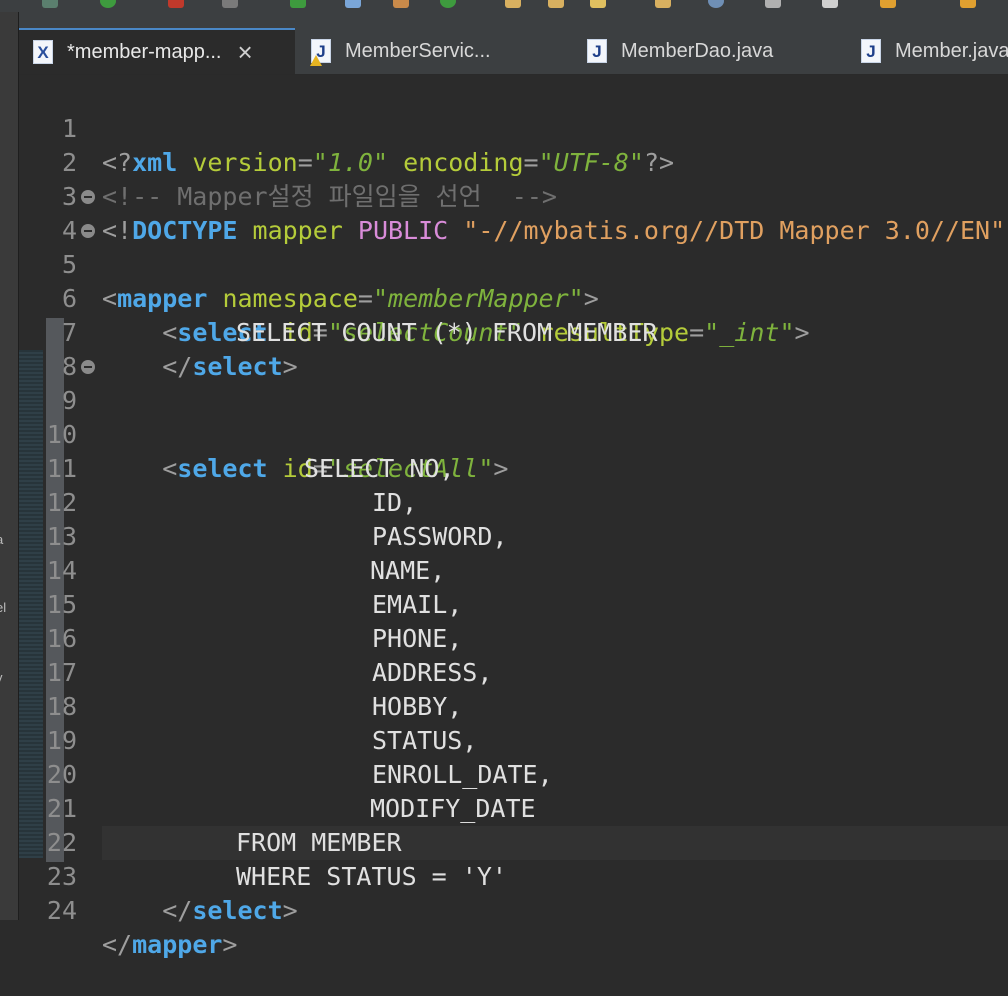 This screenshot has width=1008, height=996. Describe the element at coordinates (108, 4) in the screenshot. I see `run-icon` at that location.